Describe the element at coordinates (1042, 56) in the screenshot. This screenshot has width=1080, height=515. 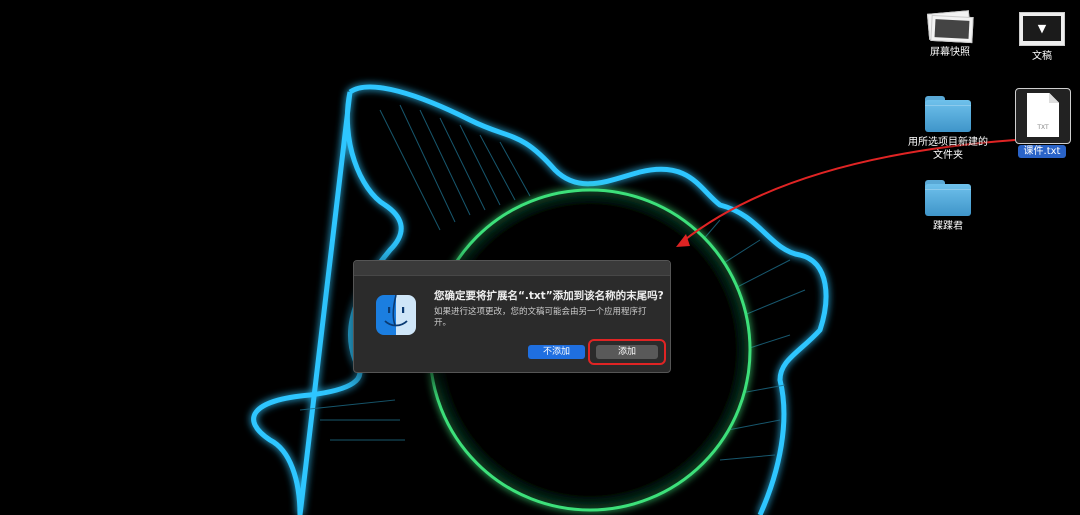
I see `document-label: 文稿` at that location.